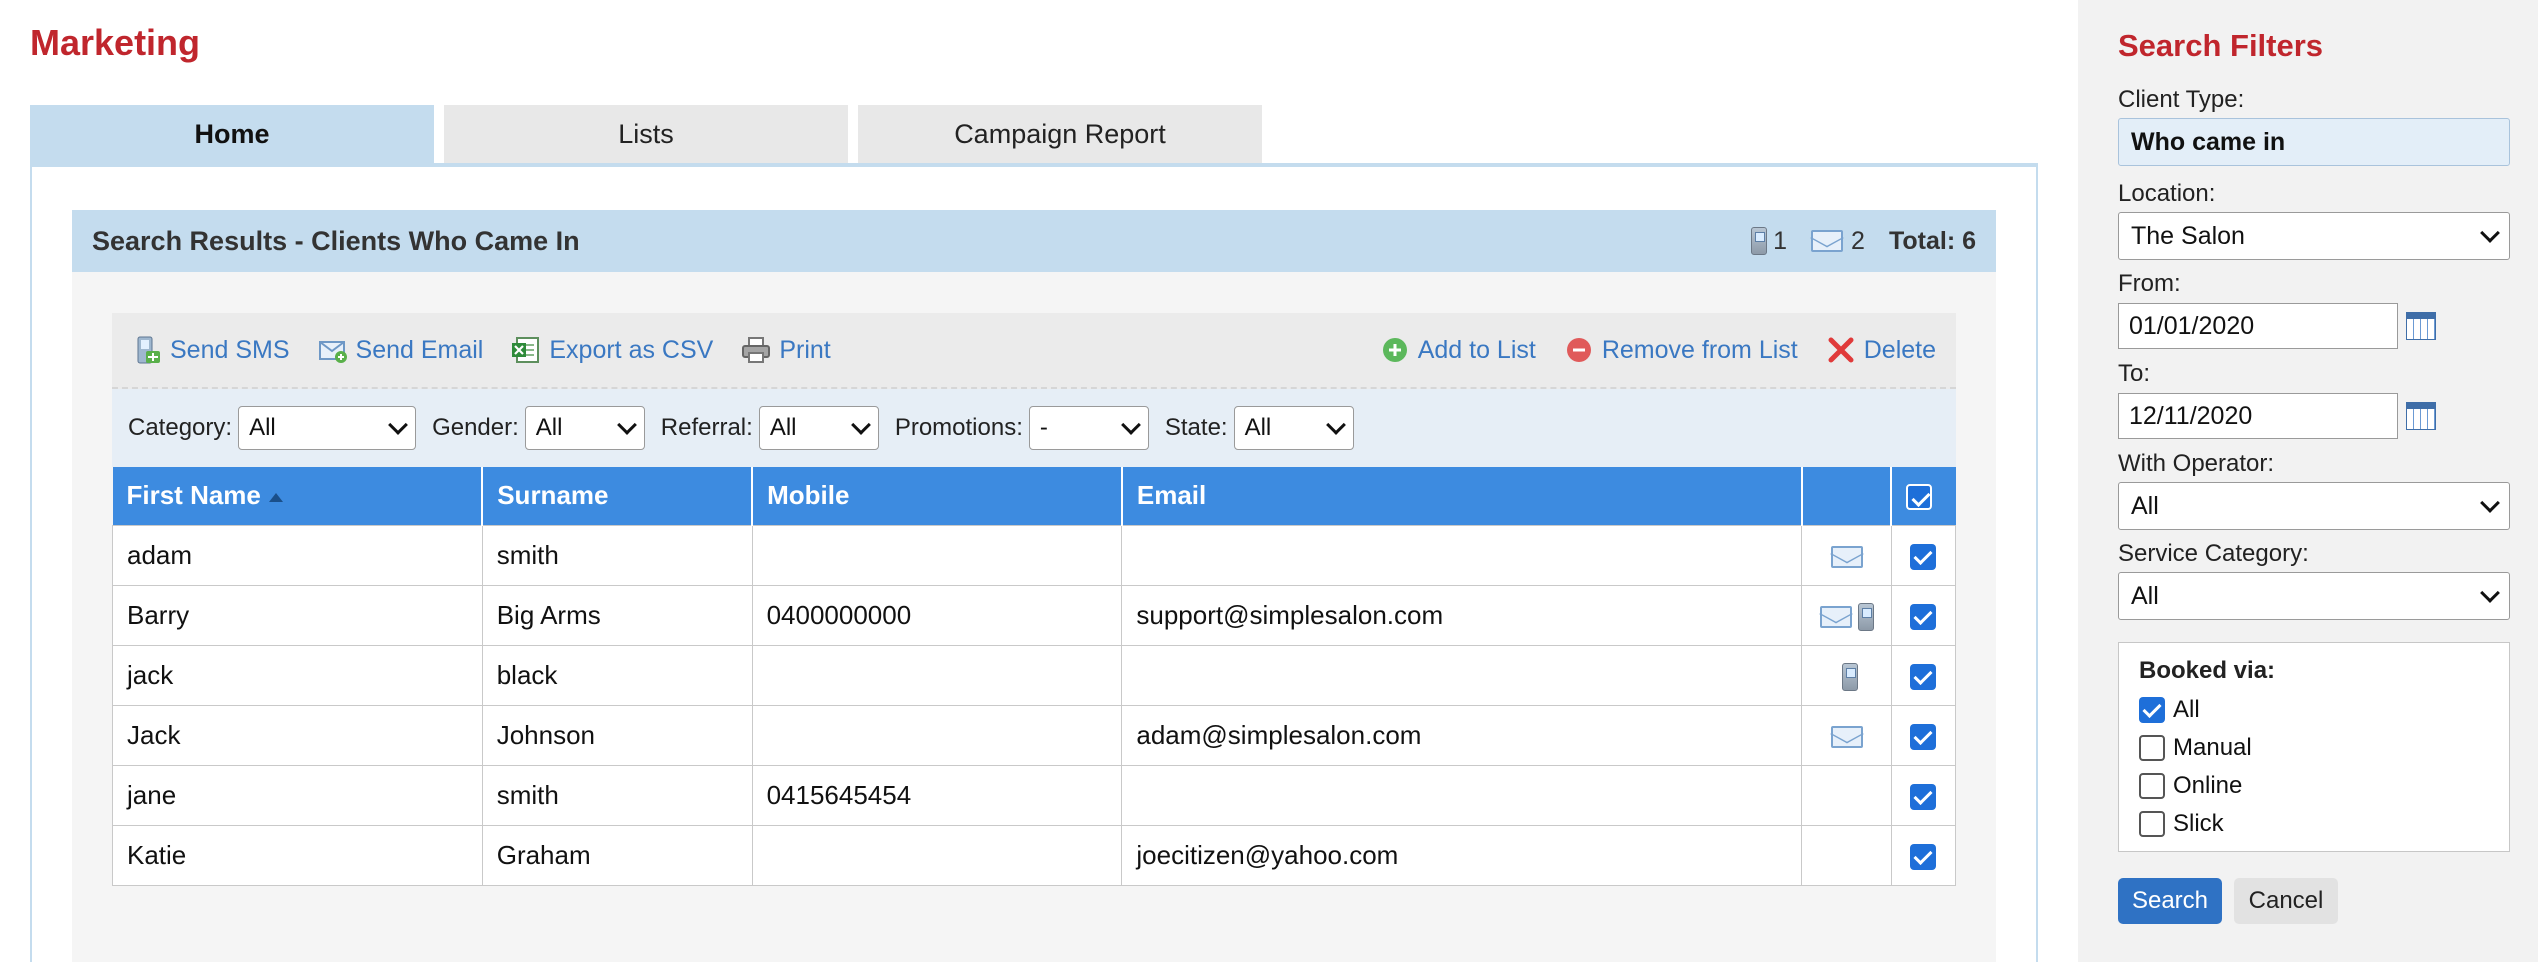 This screenshot has height=962, width=2538. I want to click on service-category-value: All, so click(2145, 595).